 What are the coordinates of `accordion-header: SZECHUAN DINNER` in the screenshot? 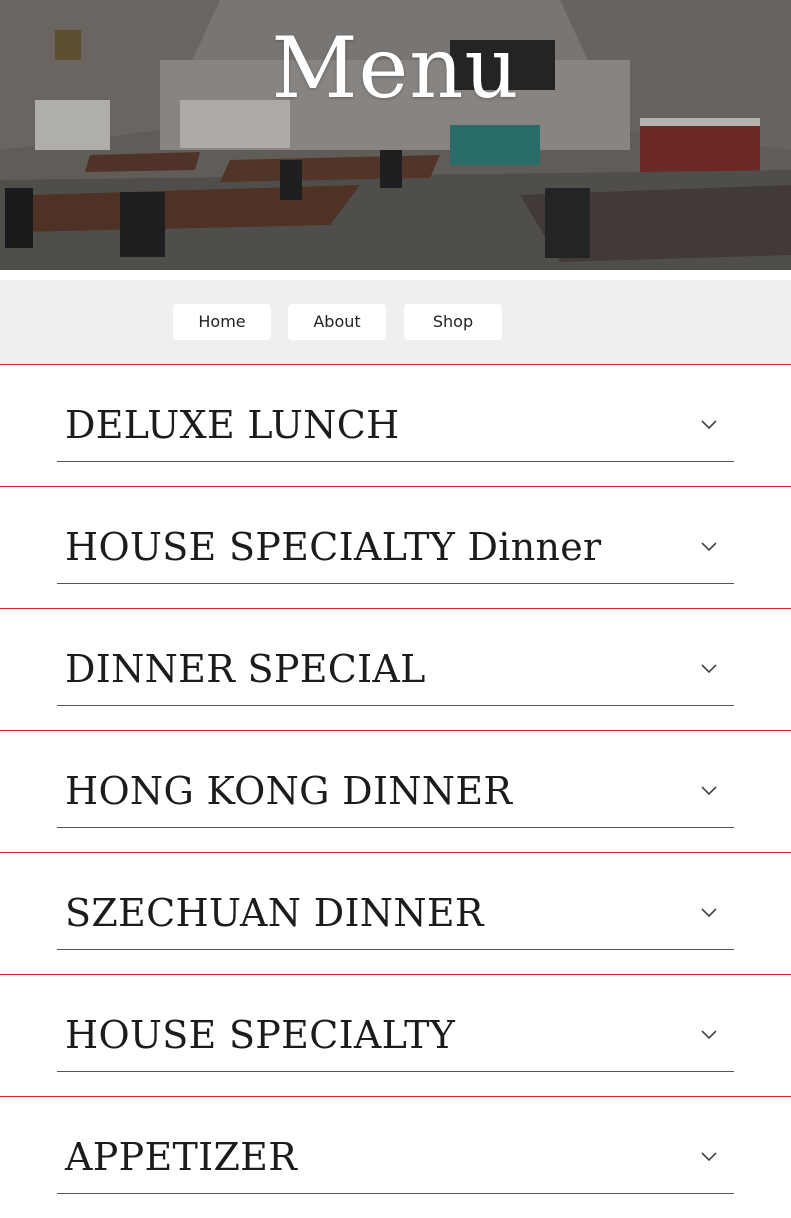 It's located at (395, 901).